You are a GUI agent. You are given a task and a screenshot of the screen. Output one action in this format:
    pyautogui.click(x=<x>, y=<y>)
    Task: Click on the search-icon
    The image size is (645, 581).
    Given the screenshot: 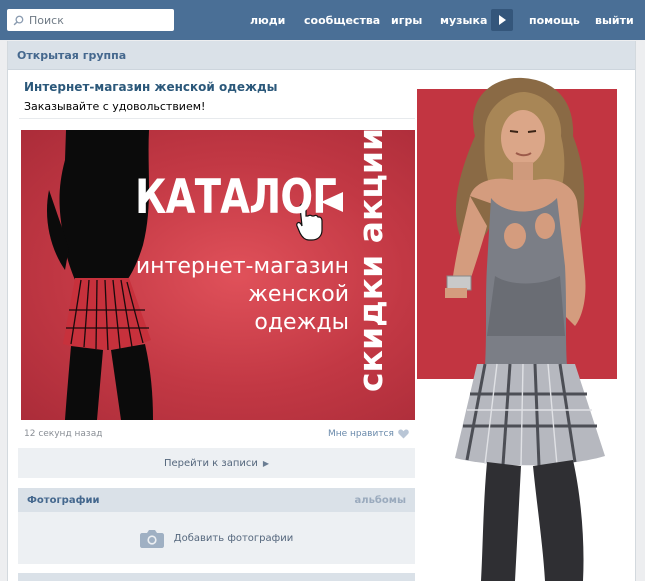 What is the action you would take?
    pyautogui.click(x=18, y=20)
    